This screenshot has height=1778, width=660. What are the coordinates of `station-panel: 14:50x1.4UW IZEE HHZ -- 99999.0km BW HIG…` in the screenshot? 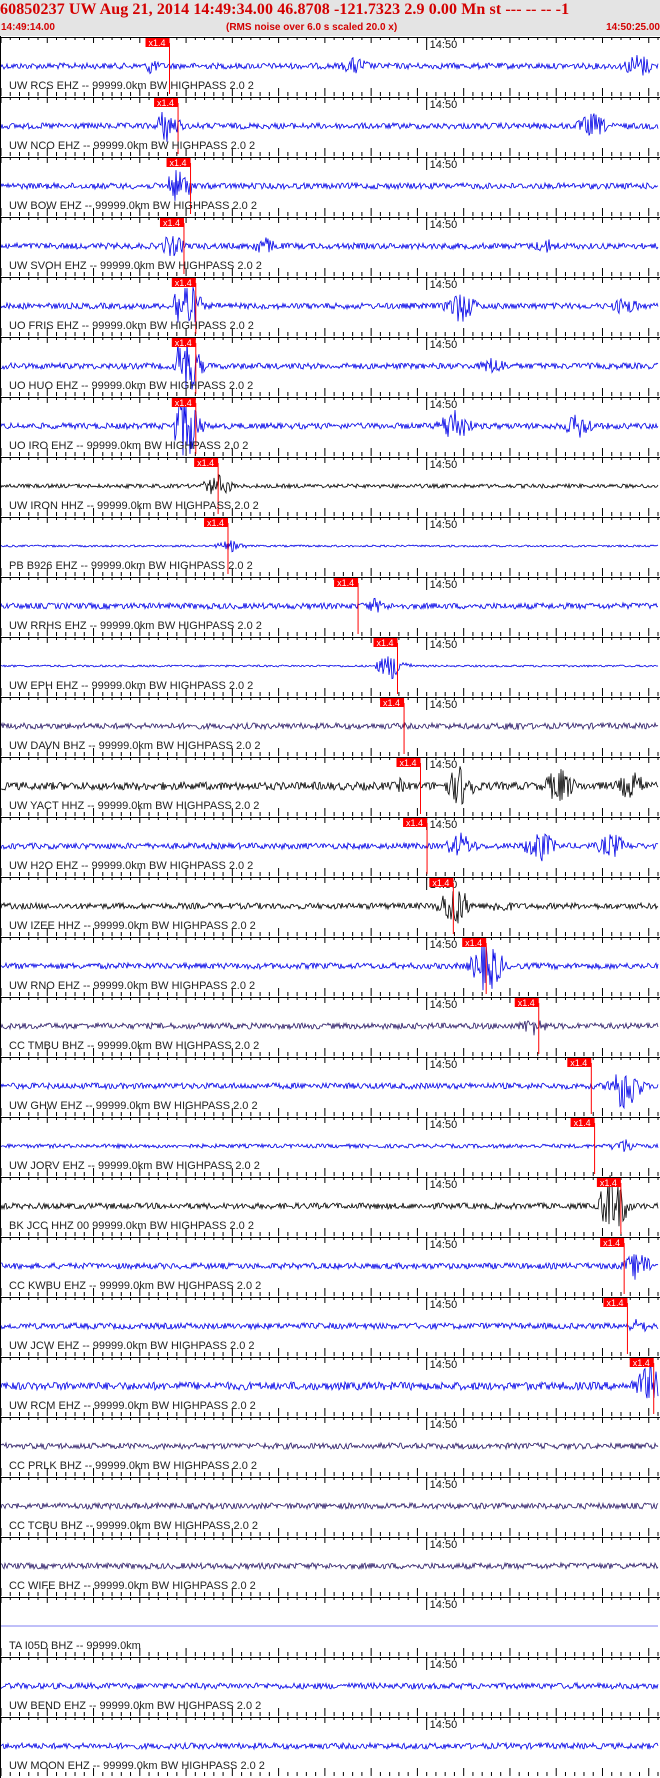 It's located at (330, 906).